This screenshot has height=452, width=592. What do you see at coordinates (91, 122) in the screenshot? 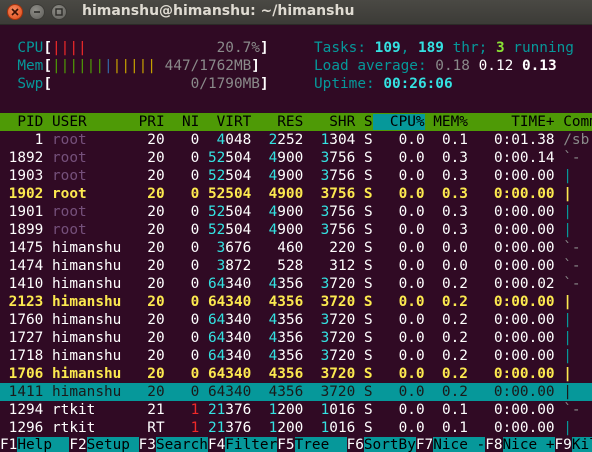
I see `column-header-user: USER` at bounding box center [91, 122].